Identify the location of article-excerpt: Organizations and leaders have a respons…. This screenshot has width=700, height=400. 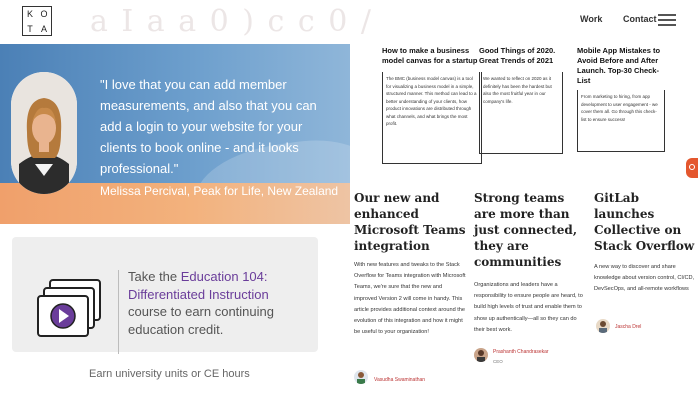
(528, 307).